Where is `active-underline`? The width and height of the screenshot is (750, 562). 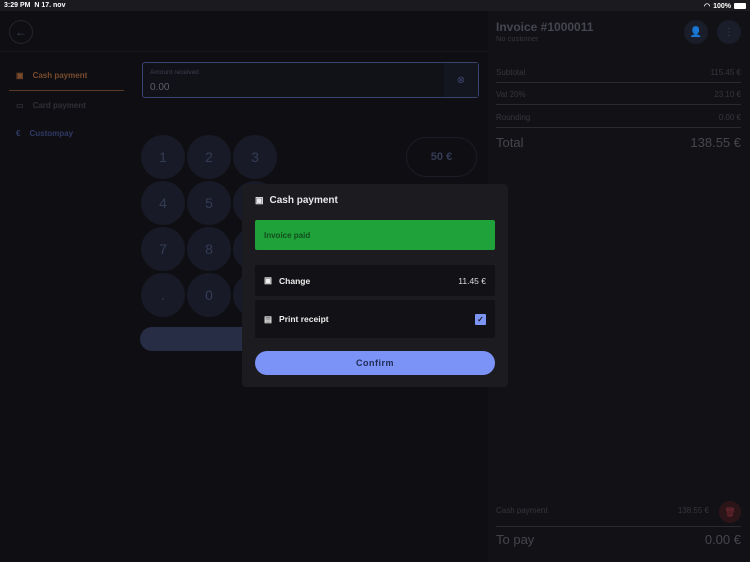
active-underline is located at coordinates (66, 90).